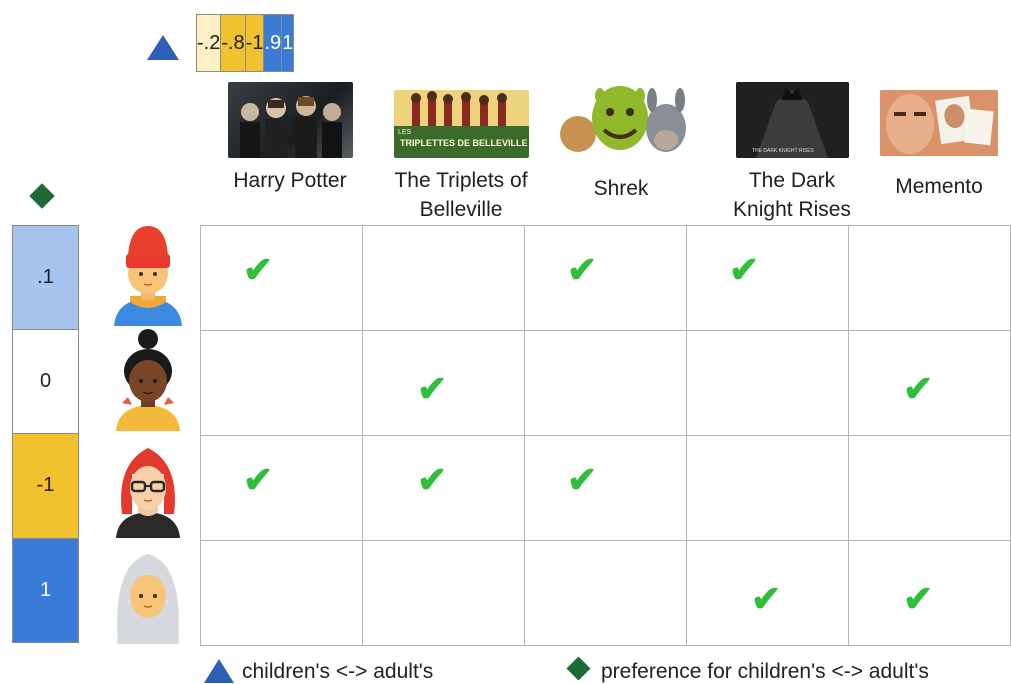 The image size is (1011, 684). Describe the element at coordinates (148, 592) in the screenshot. I see `gray-hair-avatar-icon` at that location.